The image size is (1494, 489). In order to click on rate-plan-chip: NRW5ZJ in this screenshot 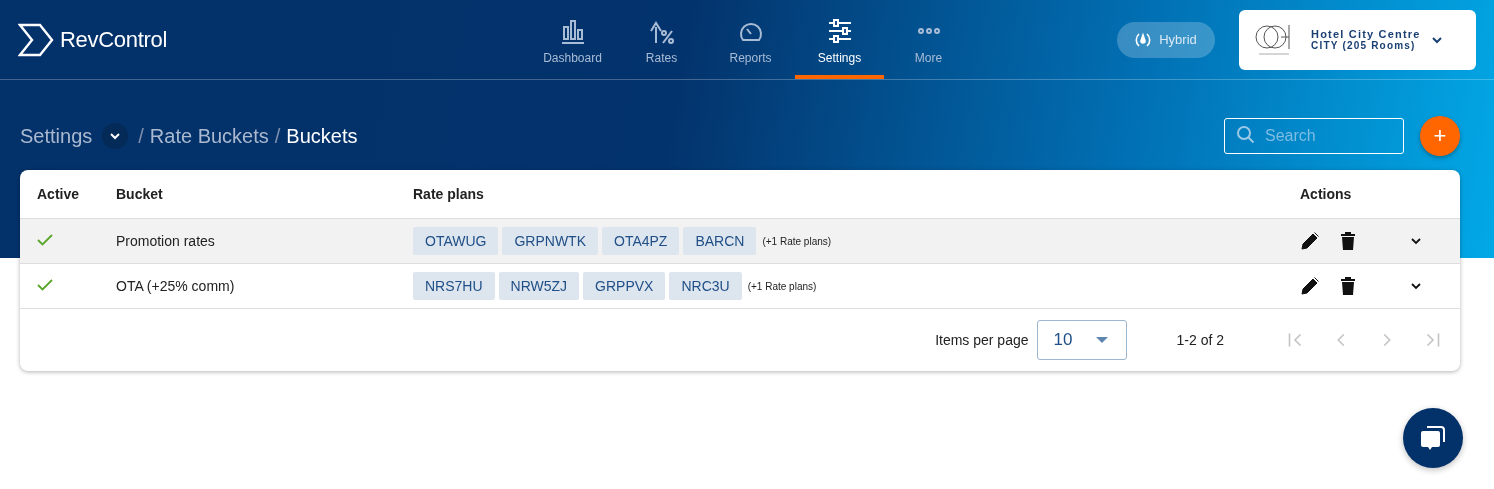, I will do `click(539, 286)`.